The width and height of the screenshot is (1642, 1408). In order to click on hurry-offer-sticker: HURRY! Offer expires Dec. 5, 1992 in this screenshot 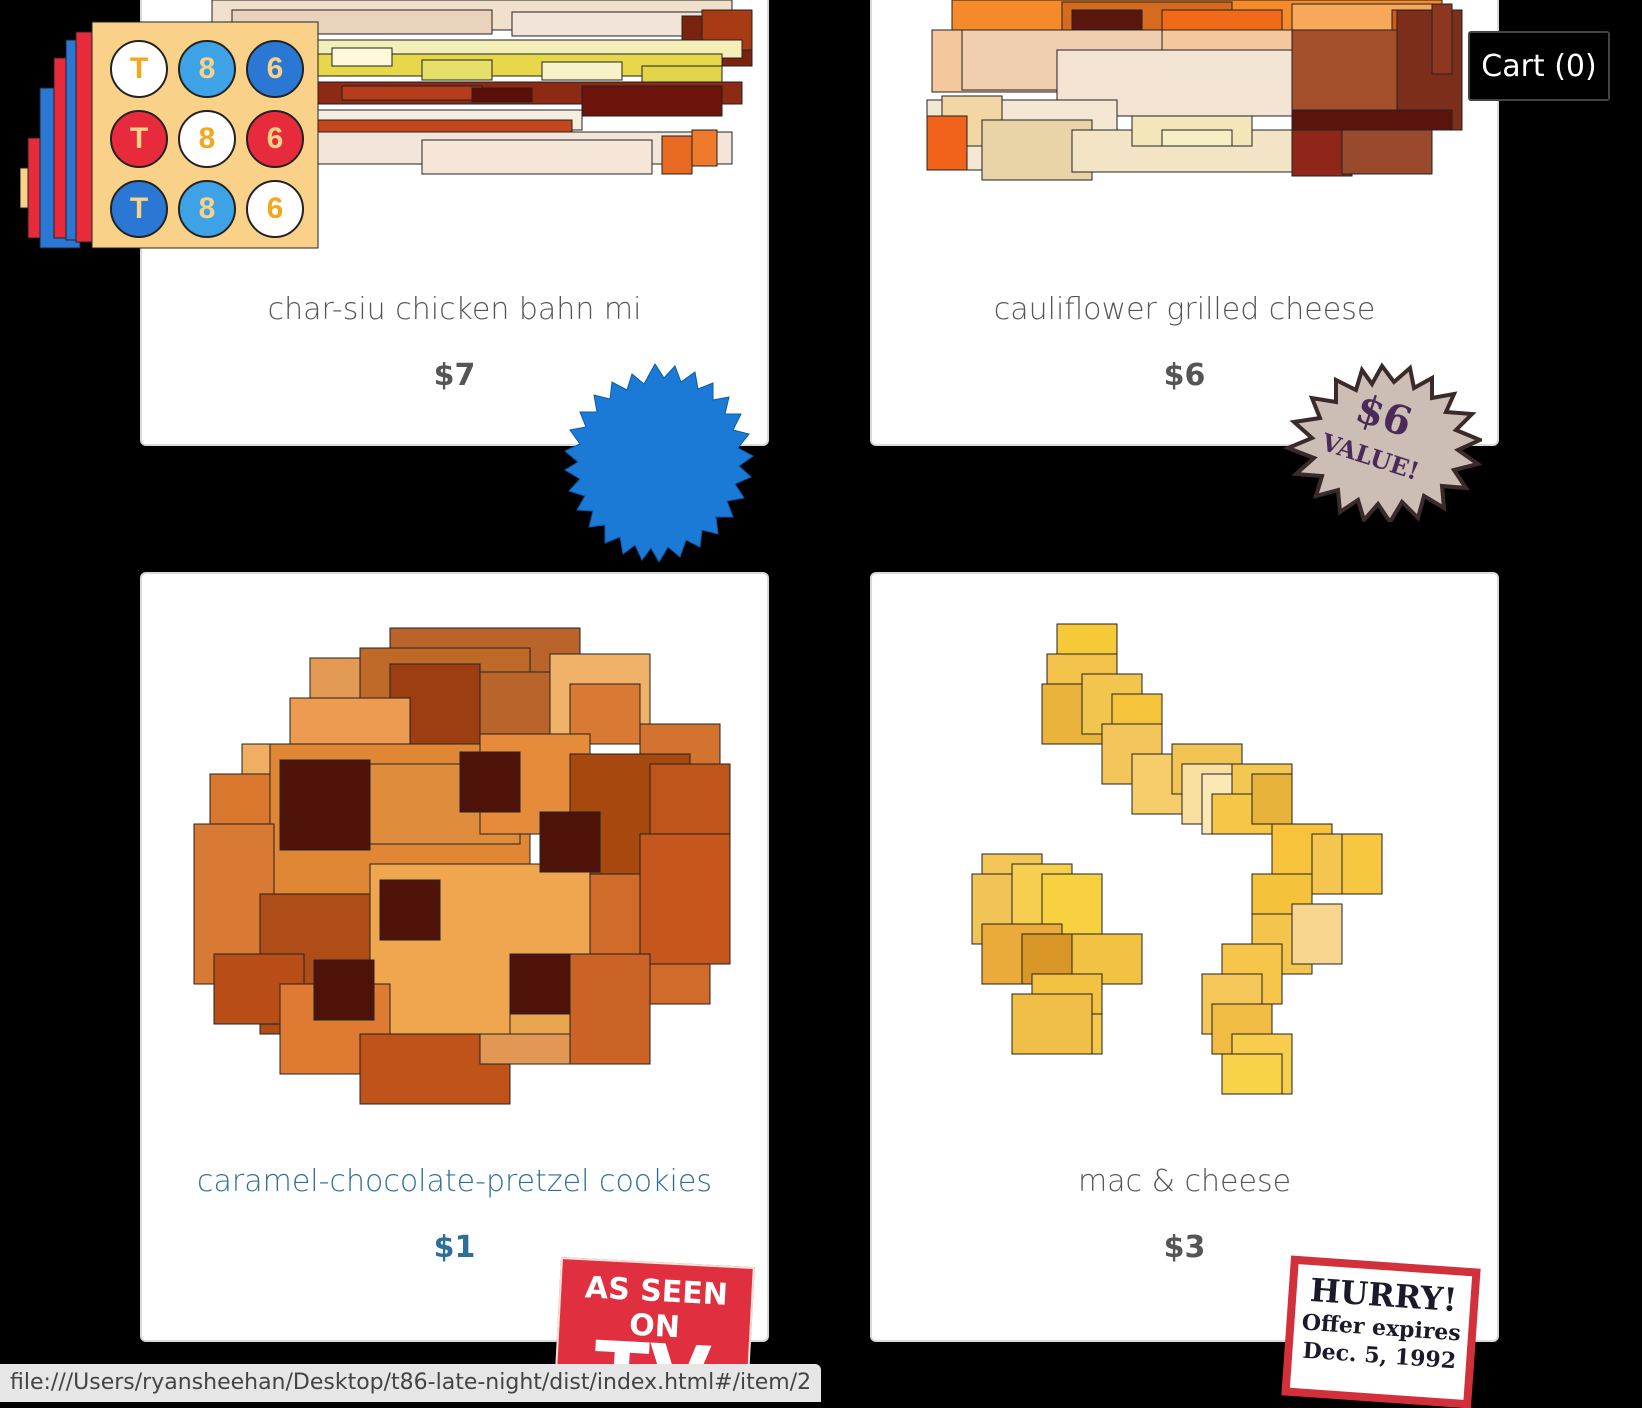, I will do `click(1381, 1331)`.